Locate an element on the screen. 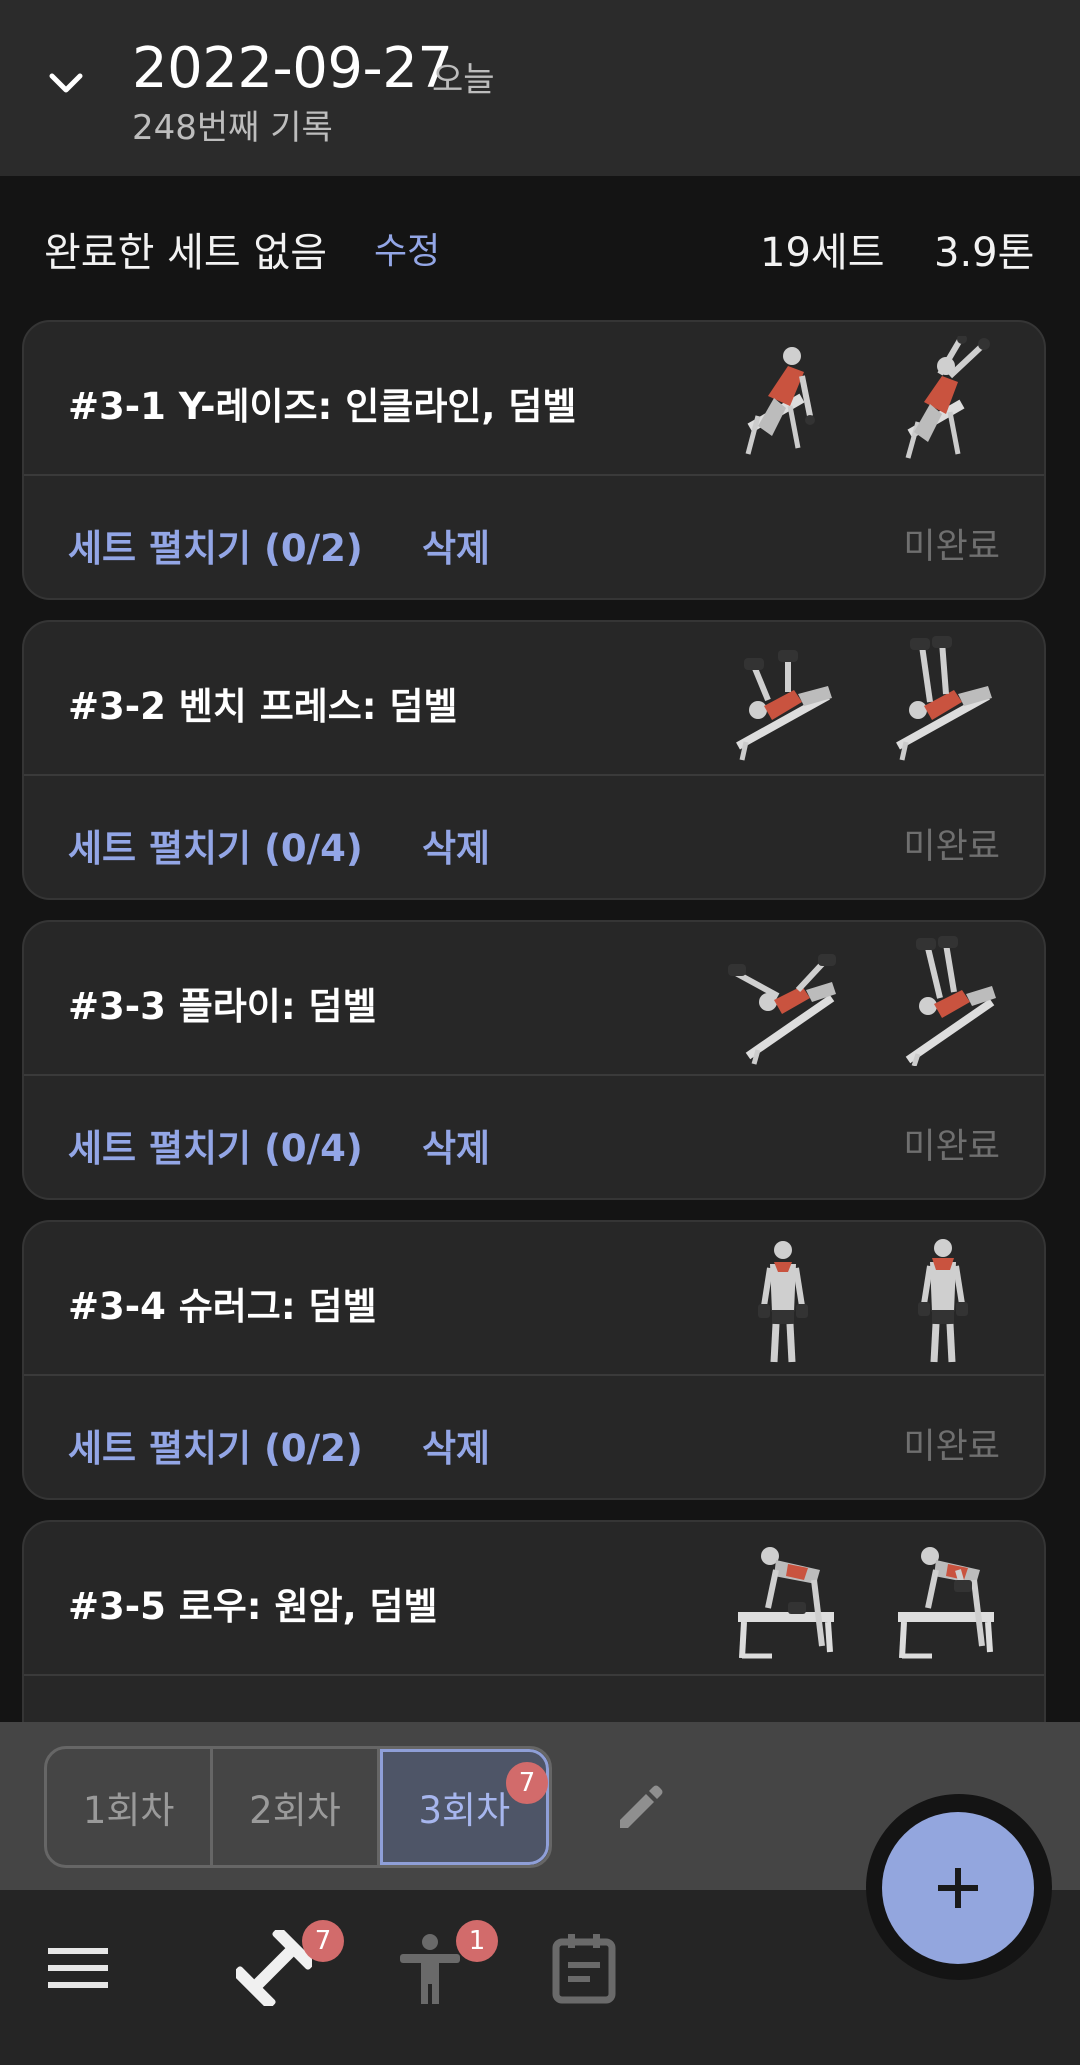 This screenshot has height=2065, width=1080. session-selector: 1회차 2회차 3회차 is located at coordinates (298, 1807).